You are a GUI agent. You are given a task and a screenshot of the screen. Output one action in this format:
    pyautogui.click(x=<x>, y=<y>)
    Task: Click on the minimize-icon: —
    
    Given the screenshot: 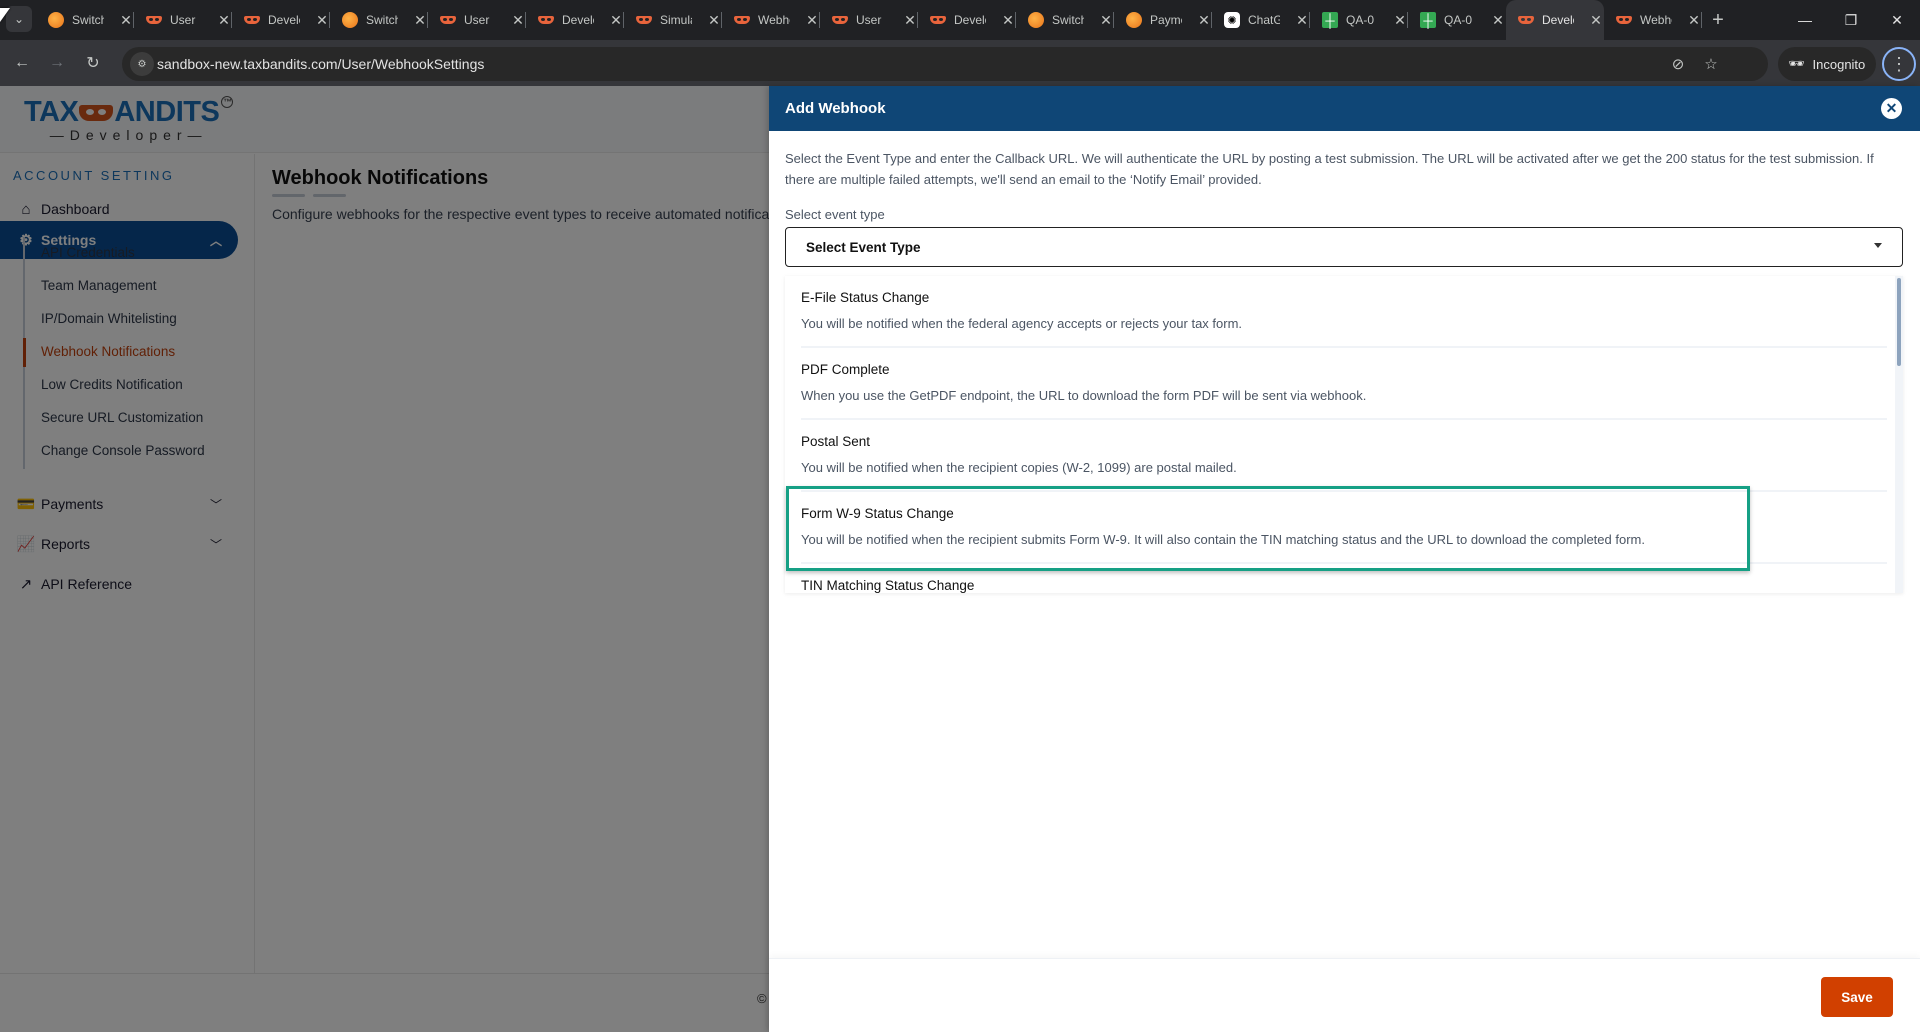 What is the action you would take?
    pyautogui.click(x=1805, y=20)
    